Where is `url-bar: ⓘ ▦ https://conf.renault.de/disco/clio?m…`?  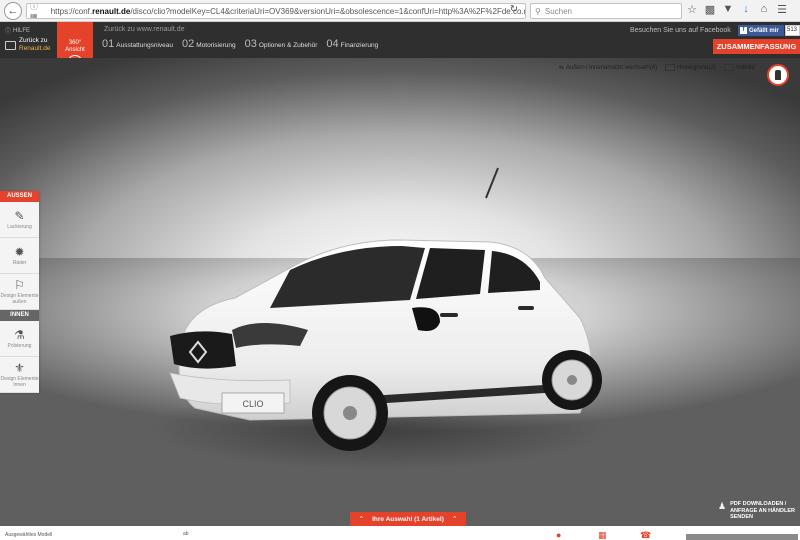
url-bar: ⓘ ▦ https://conf.renault.de/disco/clio?m… is located at coordinates (276, 11).